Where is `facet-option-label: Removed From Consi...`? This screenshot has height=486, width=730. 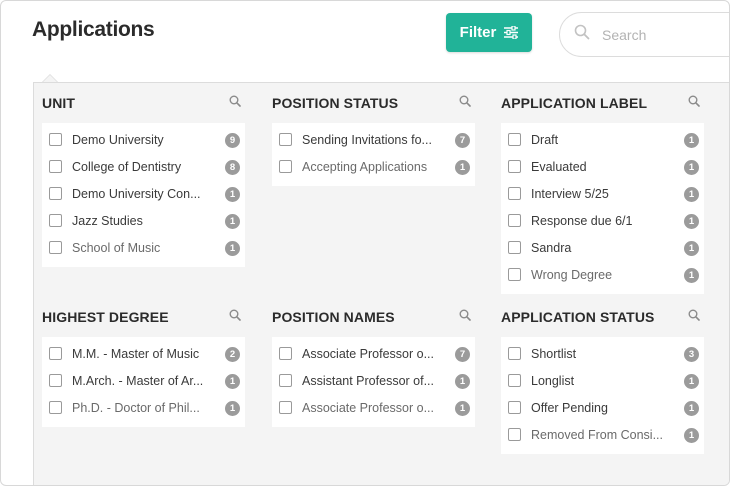
facet-option-label: Removed From Consi... is located at coordinates (597, 434).